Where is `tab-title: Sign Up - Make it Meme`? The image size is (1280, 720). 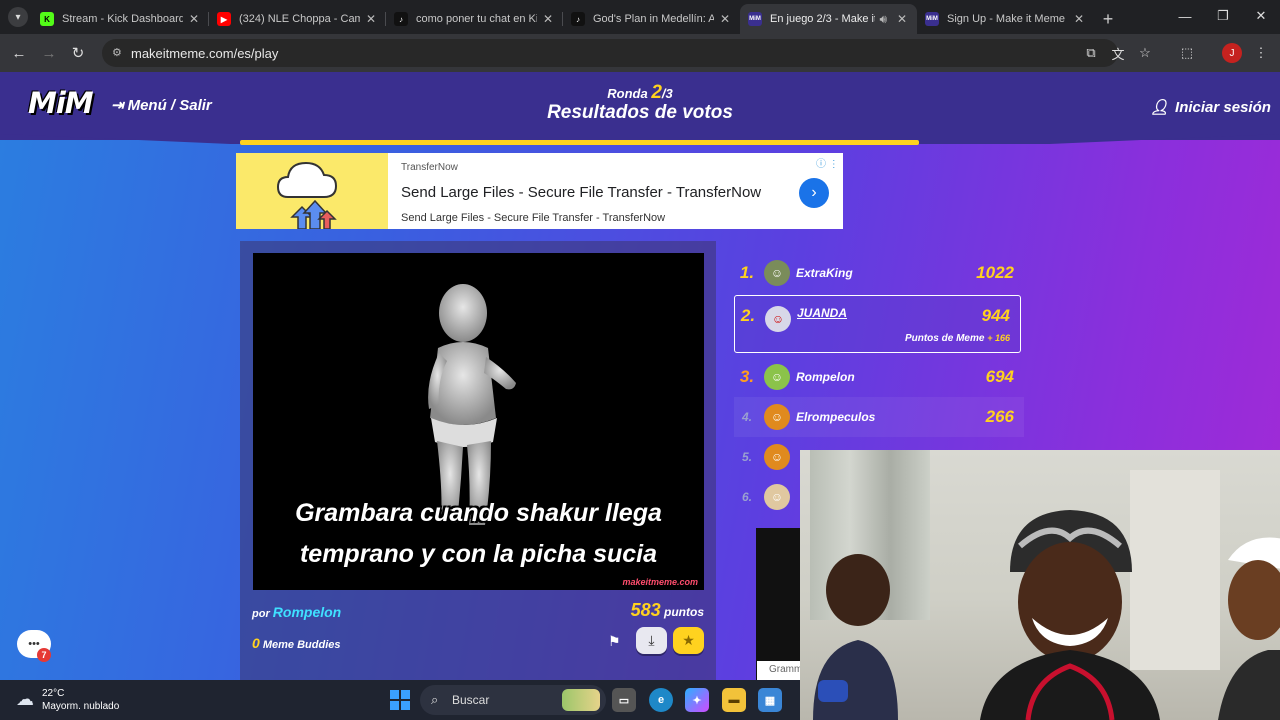 tab-title: Sign Up - Make it Meme is located at coordinates (1006, 19).